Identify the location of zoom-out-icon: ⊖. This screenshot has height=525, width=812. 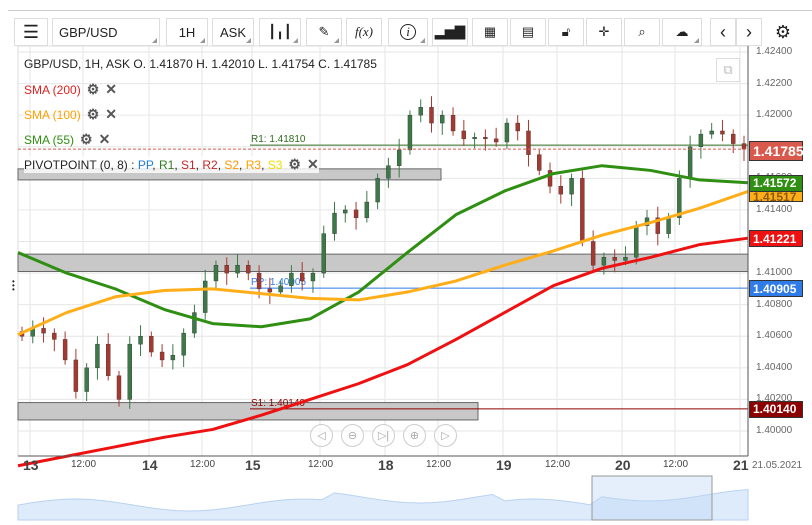
(352, 436).